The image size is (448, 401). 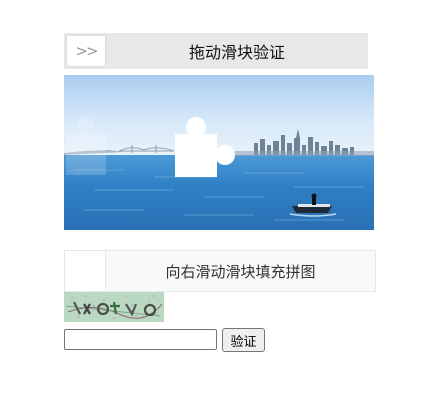 I want to click on double-chevron-right-icon: >>, so click(x=86, y=51).